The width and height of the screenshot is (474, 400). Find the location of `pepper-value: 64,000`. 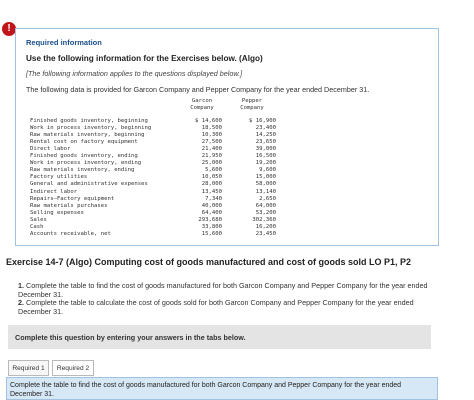

pepper-value: 64,000 is located at coordinates (265, 205).